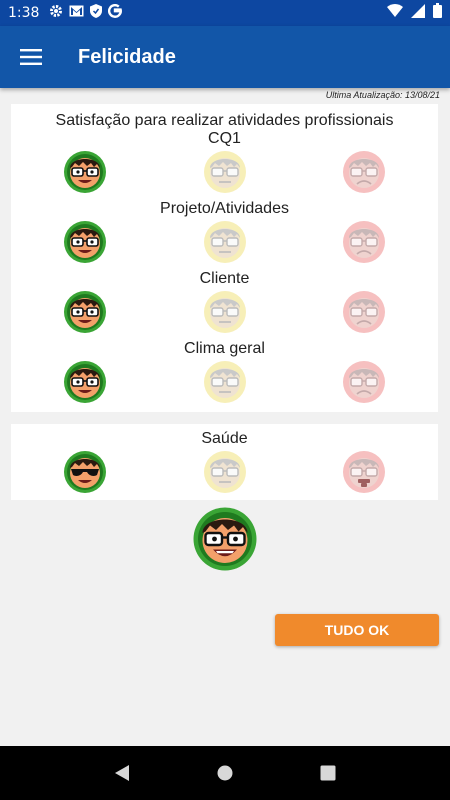 This screenshot has width=450, height=800. What do you see at coordinates (225, 57) in the screenshot?
I see `app-bar: Felicidade` at bounding box center [225, 57].